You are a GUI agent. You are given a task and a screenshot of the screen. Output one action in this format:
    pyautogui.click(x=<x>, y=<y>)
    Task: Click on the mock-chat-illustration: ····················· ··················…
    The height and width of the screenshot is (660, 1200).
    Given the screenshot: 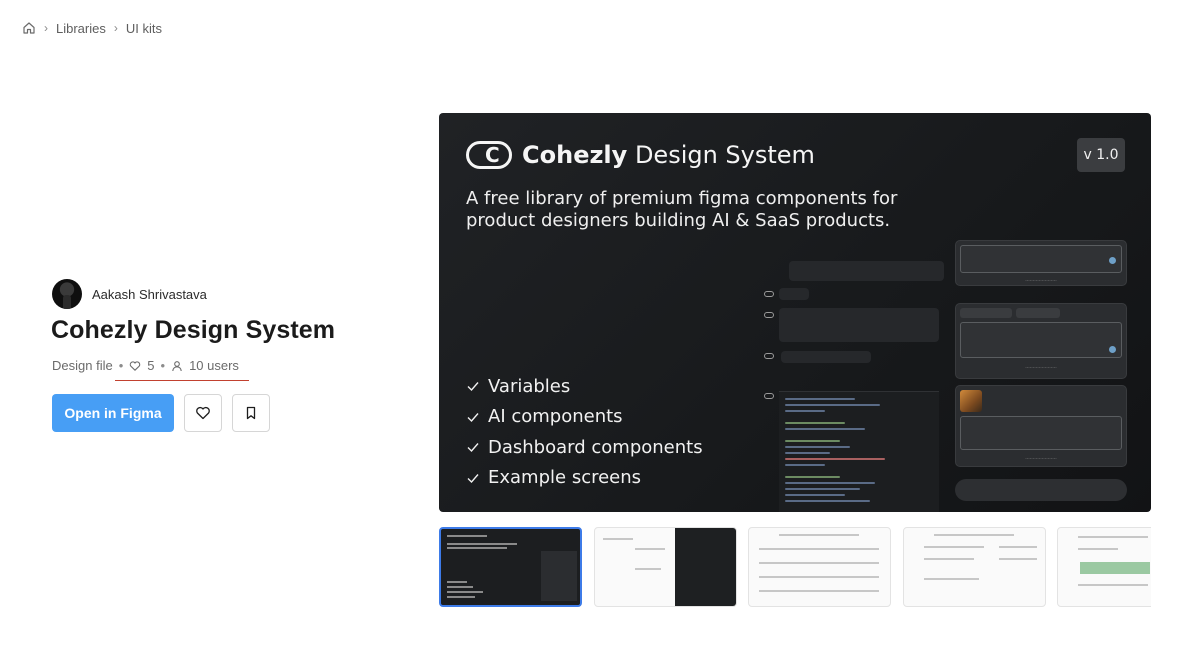 What is the action you would take?
    pyautogui.click(x=955, y=376)
    